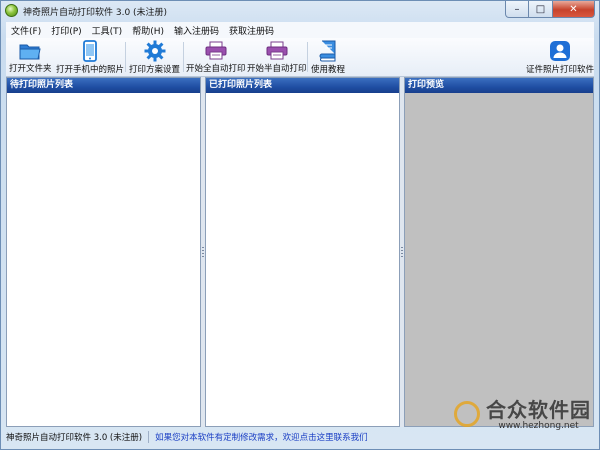 This screenshot has width=600, height=450. Describe the element at coordinates (30, 50) in the screenshot. I see `folder-icon` at that location.